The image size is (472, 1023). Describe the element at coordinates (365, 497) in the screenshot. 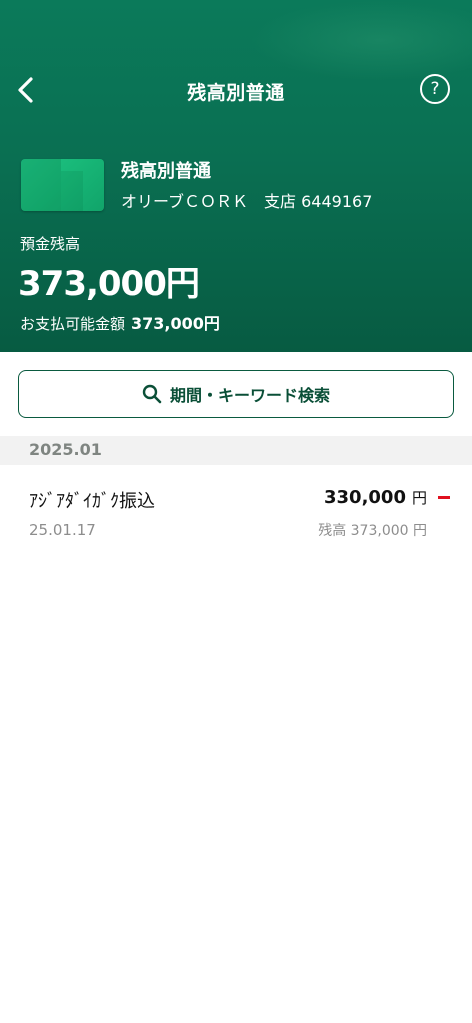

I see `transaction-amount-value: 330,000` at that location.